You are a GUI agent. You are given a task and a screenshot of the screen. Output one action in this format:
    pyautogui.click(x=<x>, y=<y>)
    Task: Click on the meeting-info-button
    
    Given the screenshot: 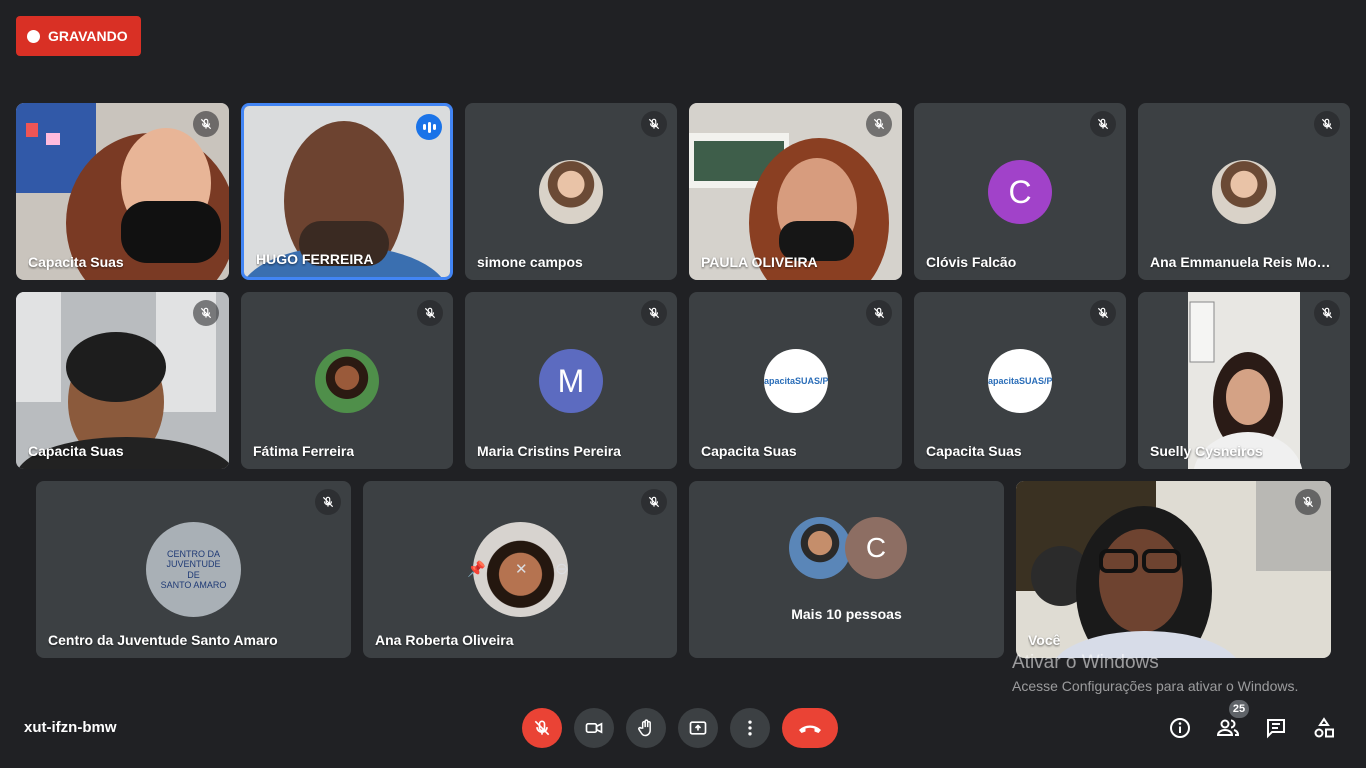 What is the action you would take?
    pyautogui.click(x=1180, y=728)
    